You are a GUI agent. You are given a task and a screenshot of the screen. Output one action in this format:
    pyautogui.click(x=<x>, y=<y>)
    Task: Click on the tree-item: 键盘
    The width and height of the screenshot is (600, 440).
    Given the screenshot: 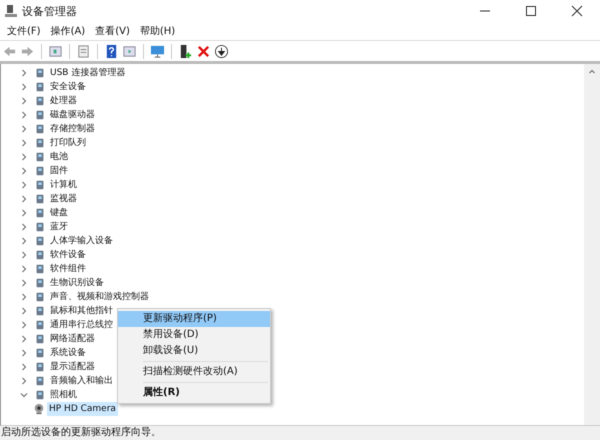 What is the action you would take?
    pyautogui.click(x=59, y=213)
    